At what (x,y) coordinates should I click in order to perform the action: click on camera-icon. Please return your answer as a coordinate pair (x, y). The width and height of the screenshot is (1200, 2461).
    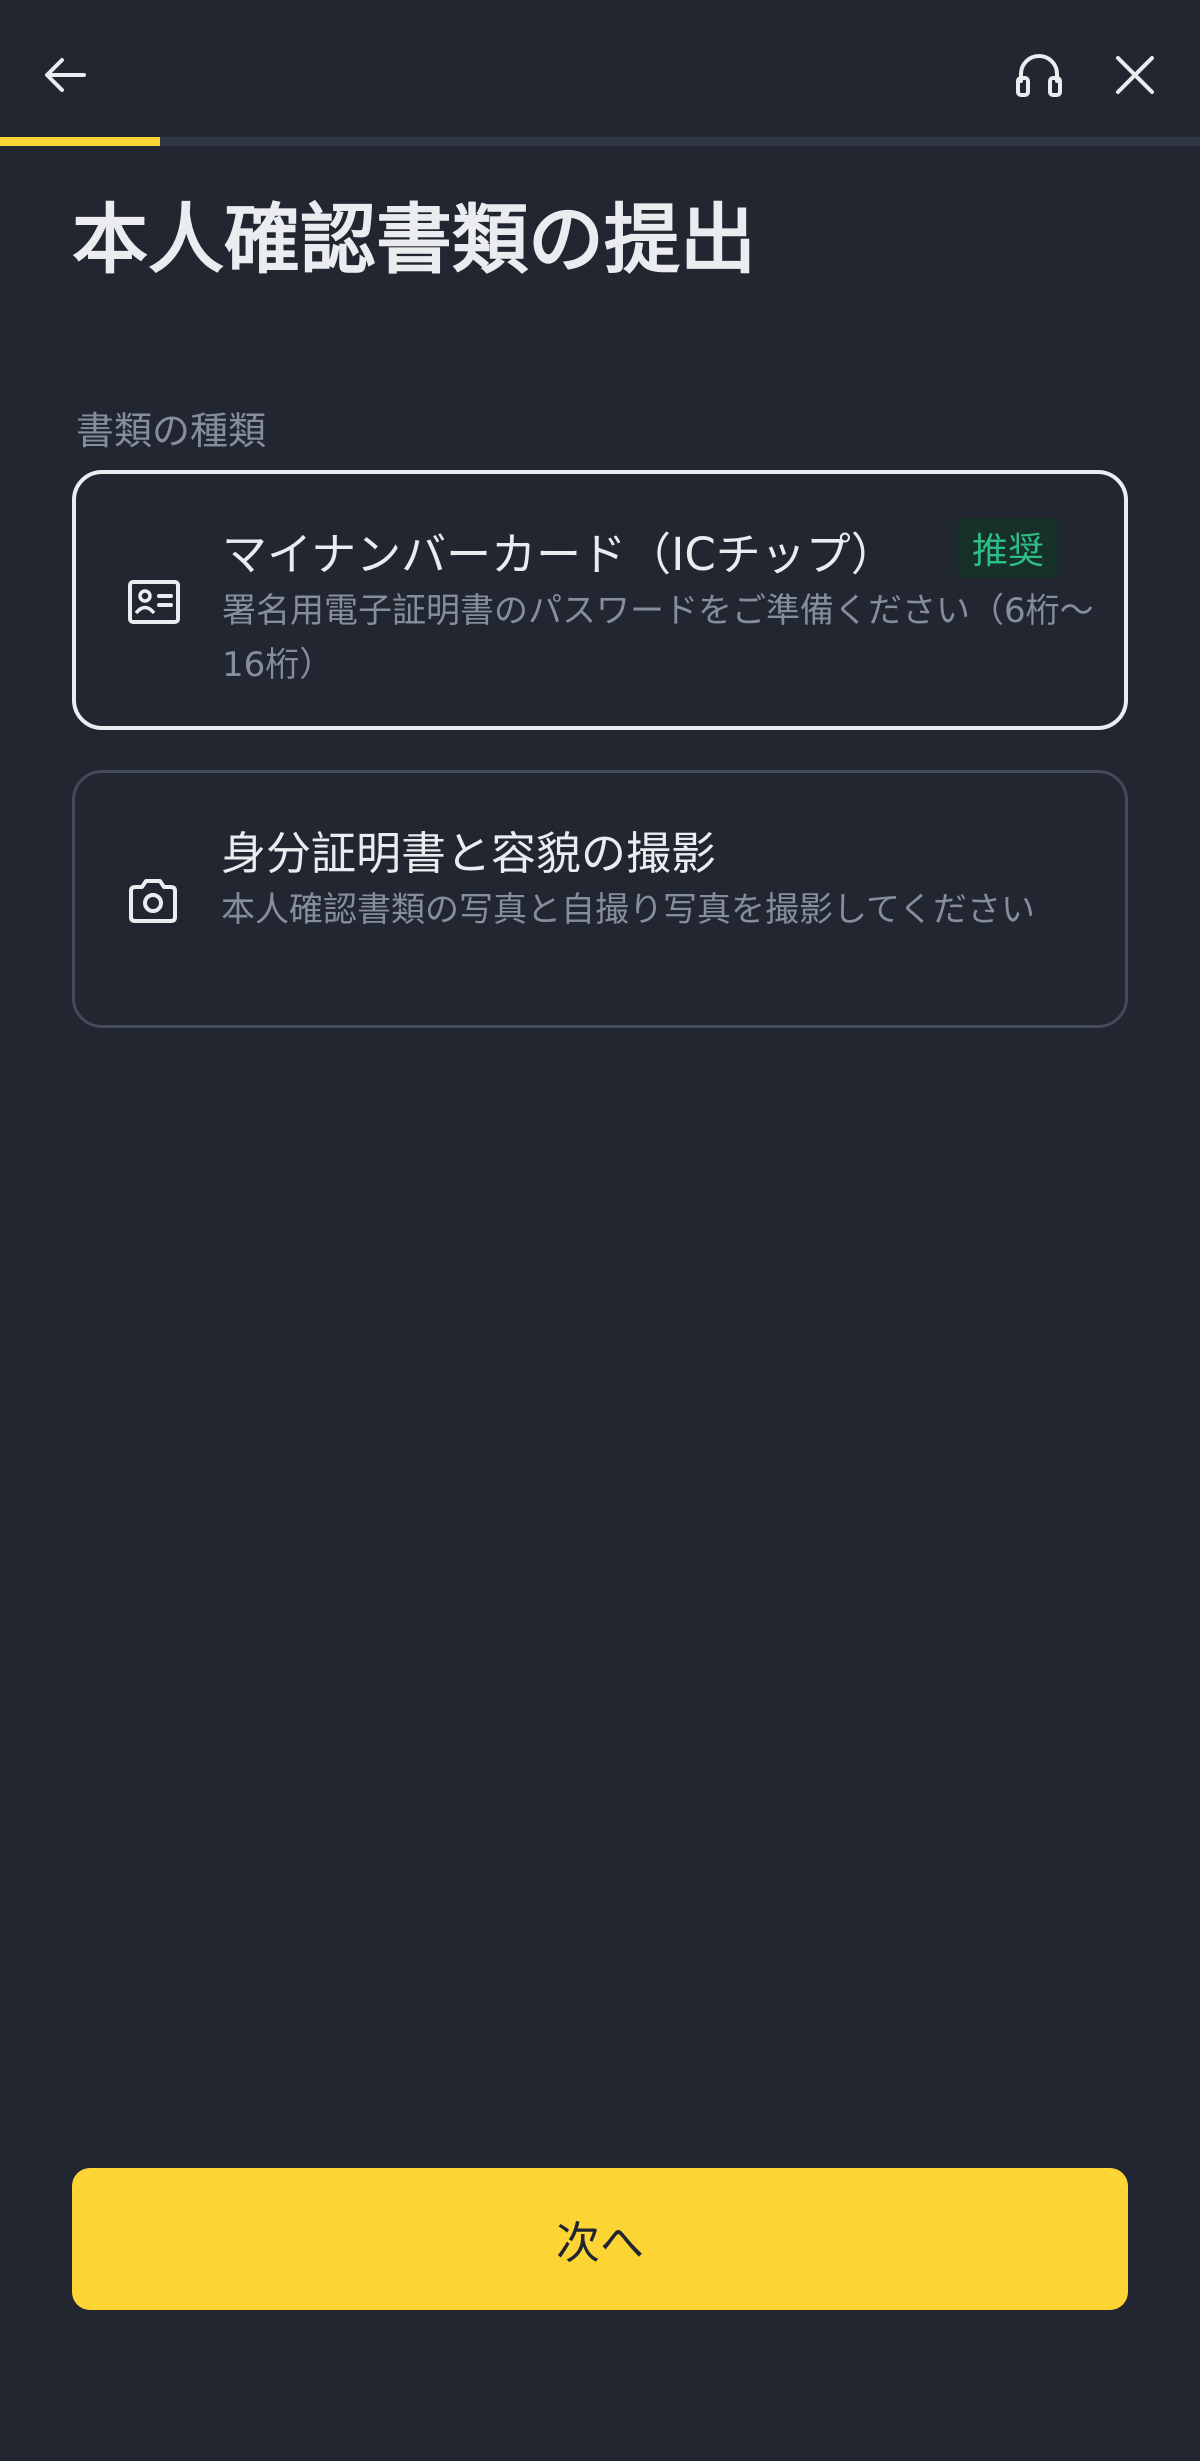
    Looking at the image, I should click on (153, 901).